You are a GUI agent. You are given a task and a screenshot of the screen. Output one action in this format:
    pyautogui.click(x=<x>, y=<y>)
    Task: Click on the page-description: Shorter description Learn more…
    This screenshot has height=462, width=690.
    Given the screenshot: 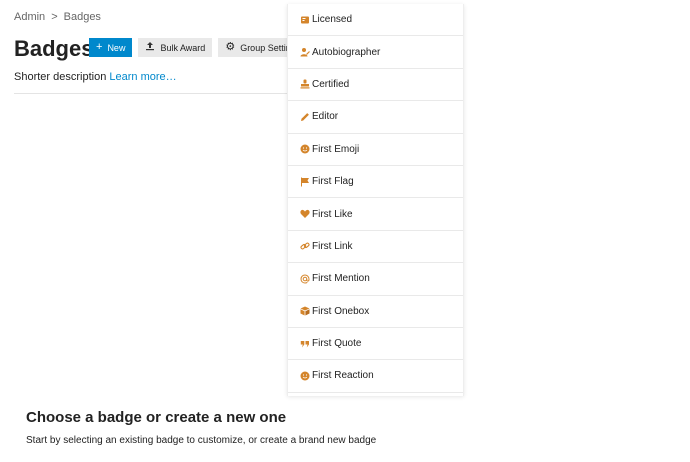 What is the action you would take?
    pyautogui.click(x=95, y=77)
    